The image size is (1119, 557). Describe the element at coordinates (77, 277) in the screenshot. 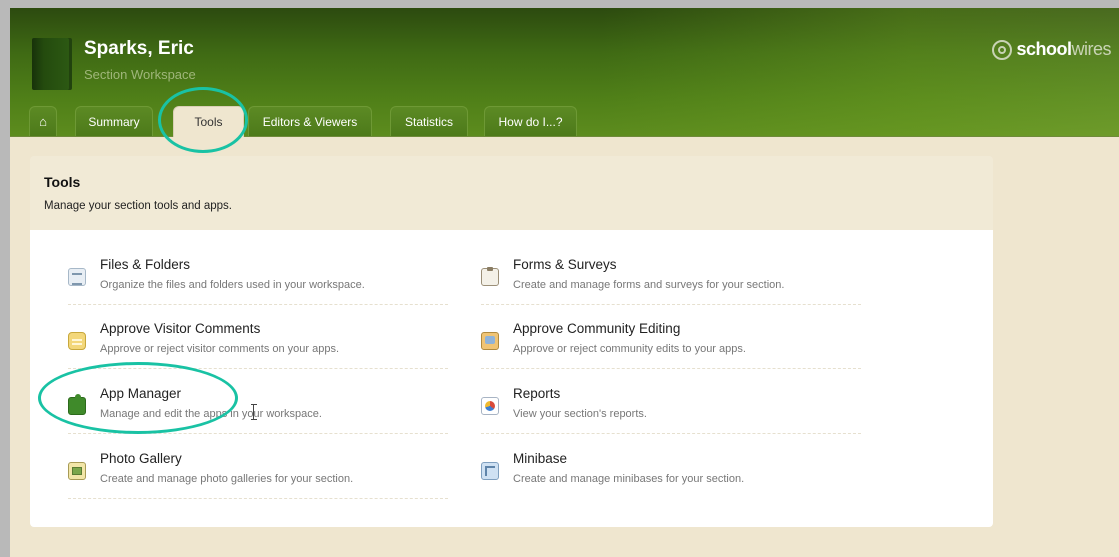

I see `document-icon` at that location.